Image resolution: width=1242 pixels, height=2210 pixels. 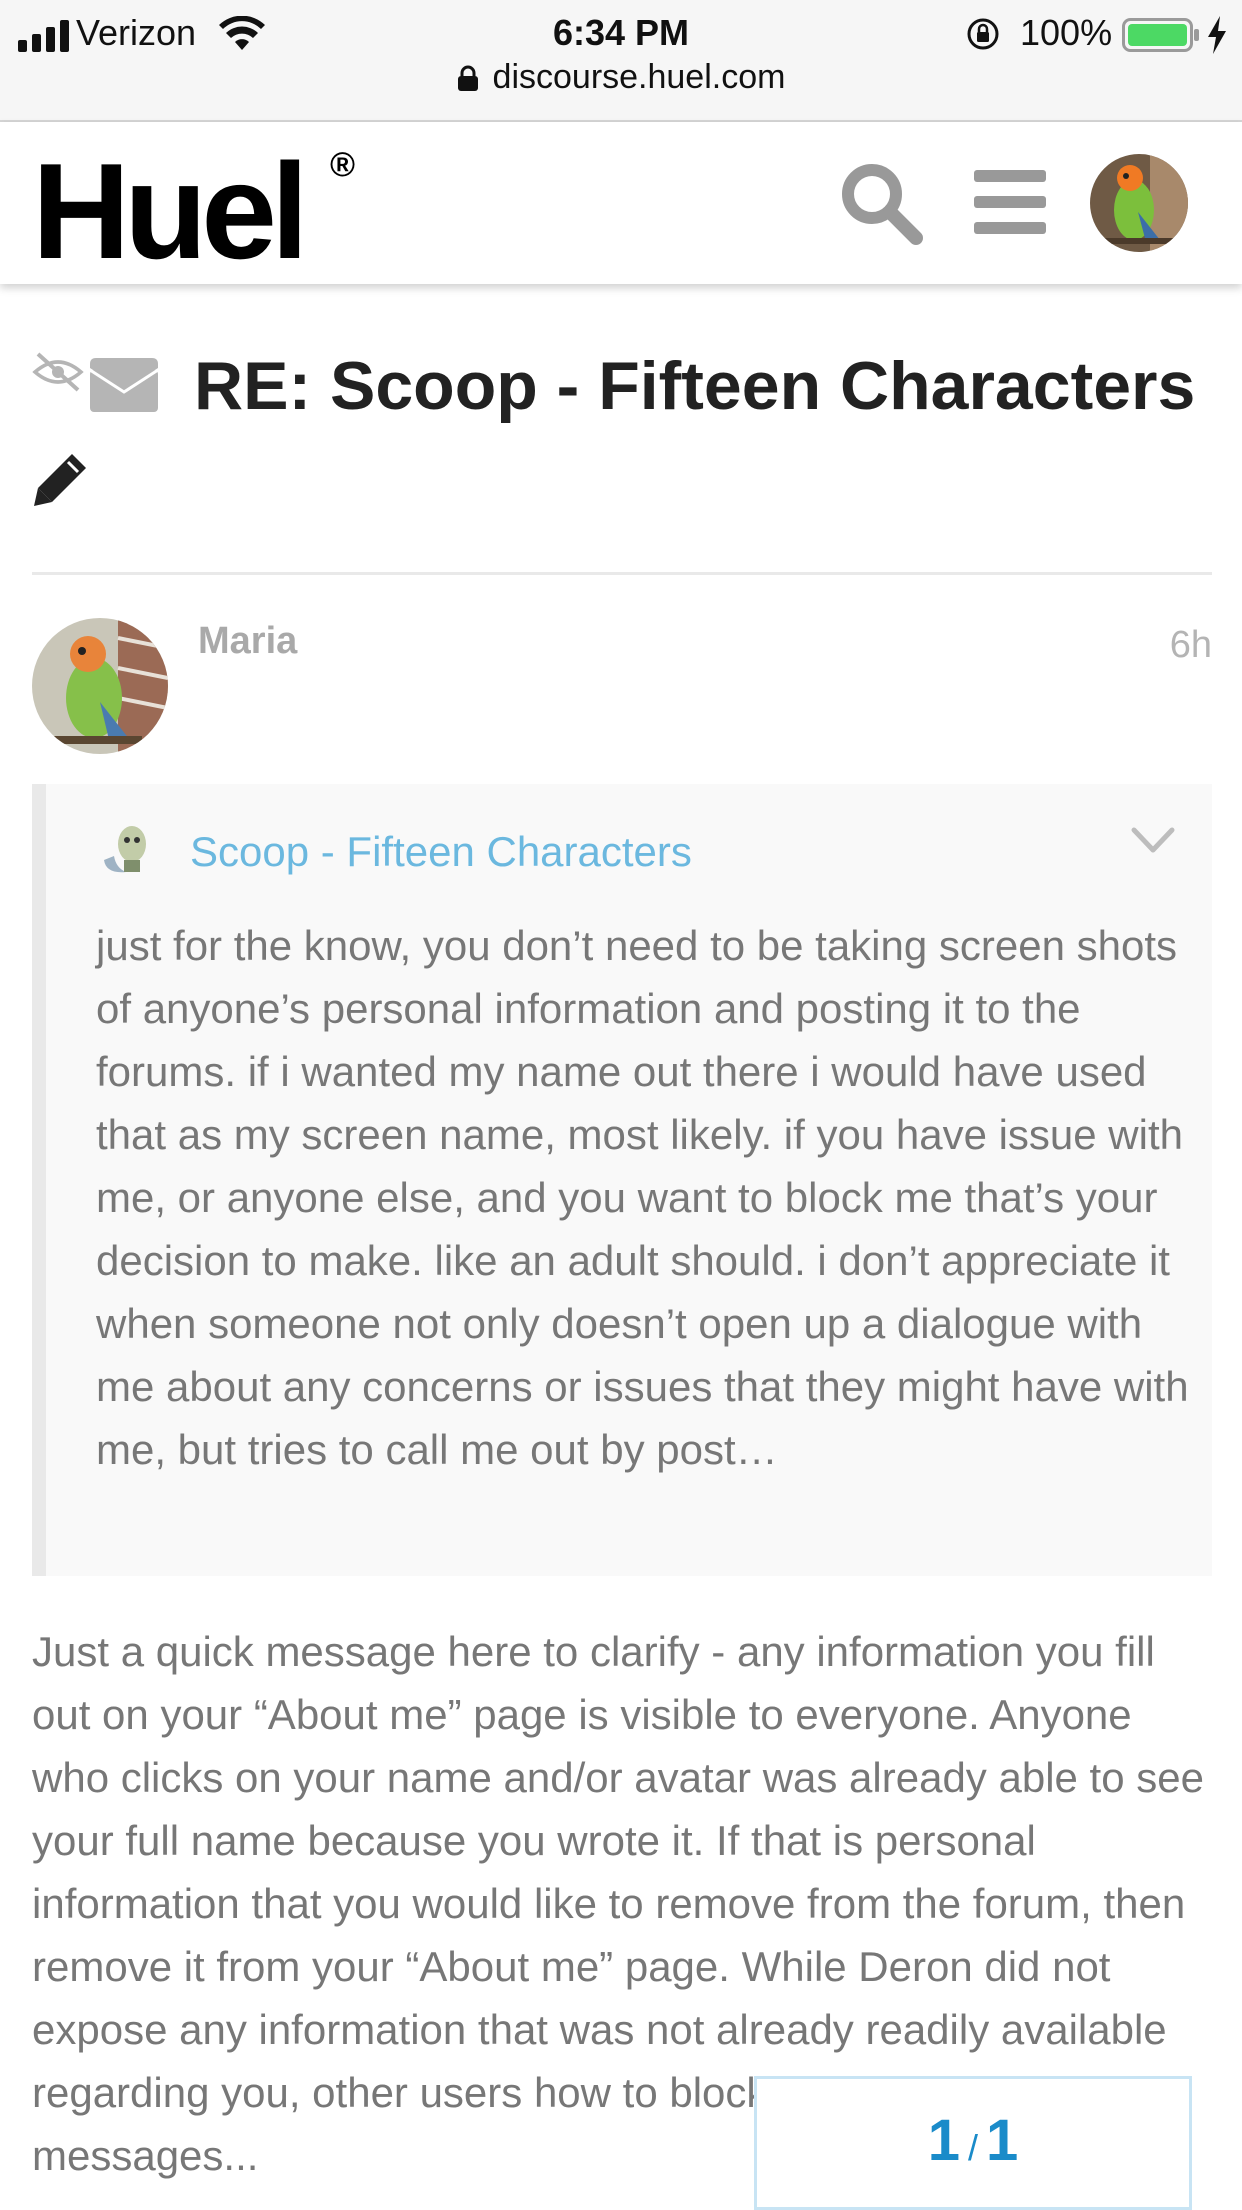 What do you see at coordinates (639, 77) in the screenshot?
I see `url-text: discourse.huel.com` at bounding box center [639, 77].